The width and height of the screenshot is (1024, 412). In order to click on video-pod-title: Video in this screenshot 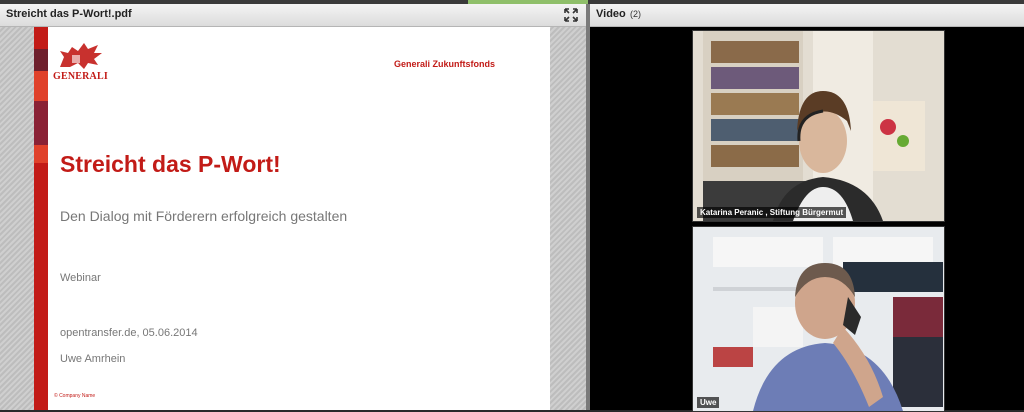, I will do `click(611, 14)`.